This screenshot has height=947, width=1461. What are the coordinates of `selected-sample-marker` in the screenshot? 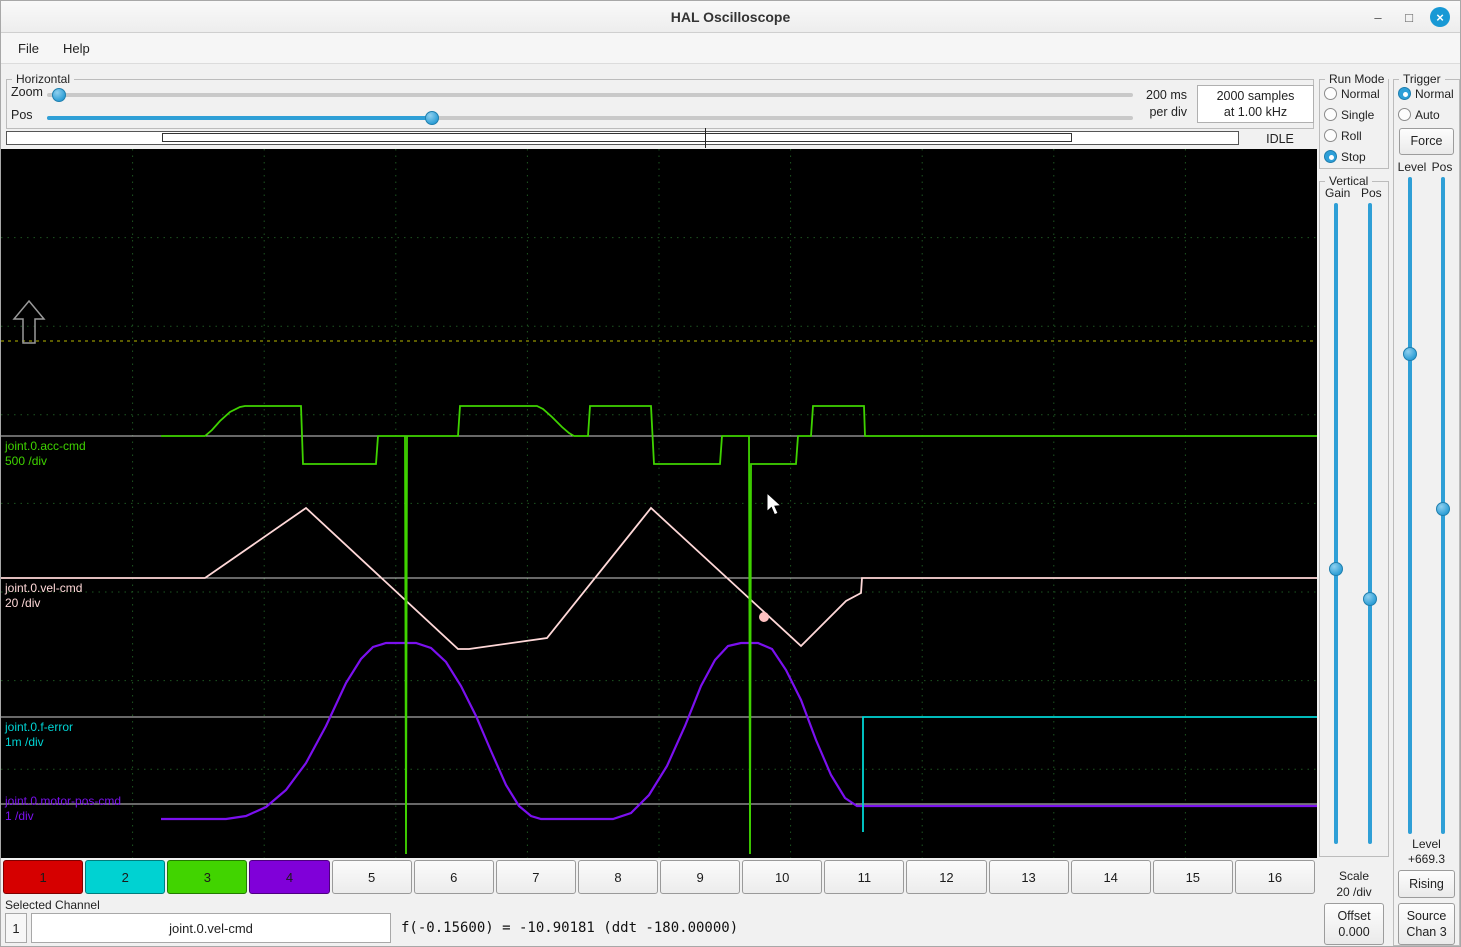 It's located at (764, 617).